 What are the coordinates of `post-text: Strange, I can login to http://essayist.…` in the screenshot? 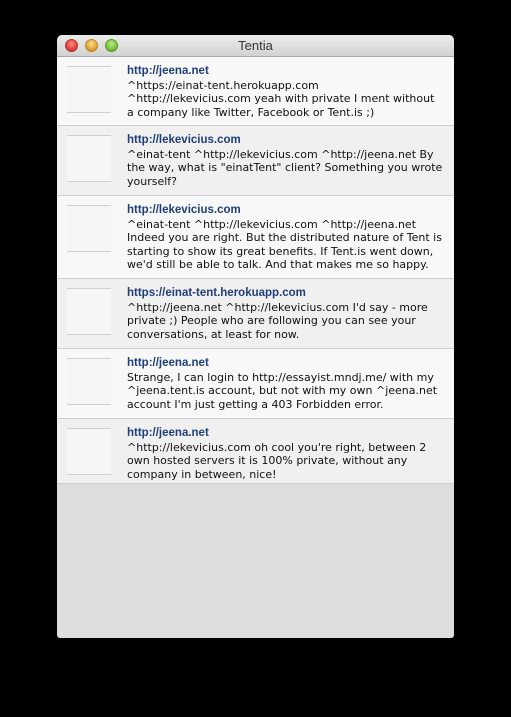 It's located at (282, 391).